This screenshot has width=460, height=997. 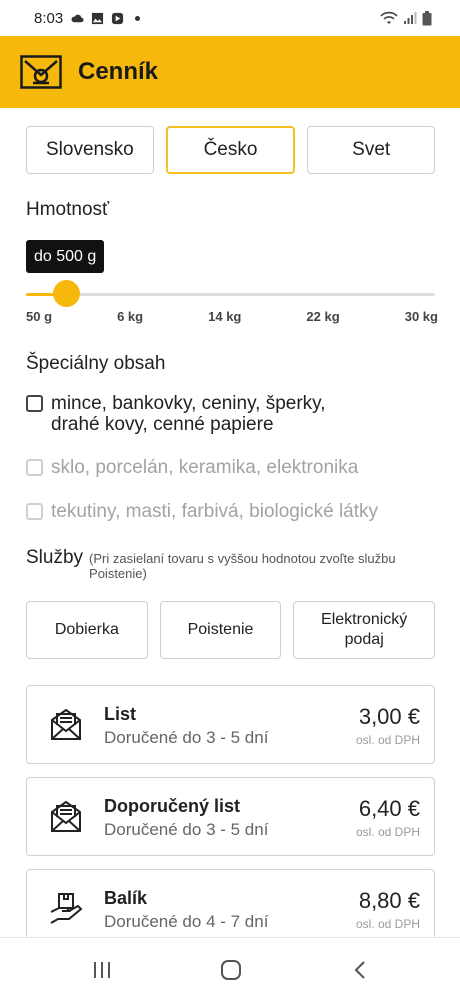 What do you see at coordinates (389, 808) in the screenshot?
I see `product-price: 6,40 €` at bounding box center [389, 808].